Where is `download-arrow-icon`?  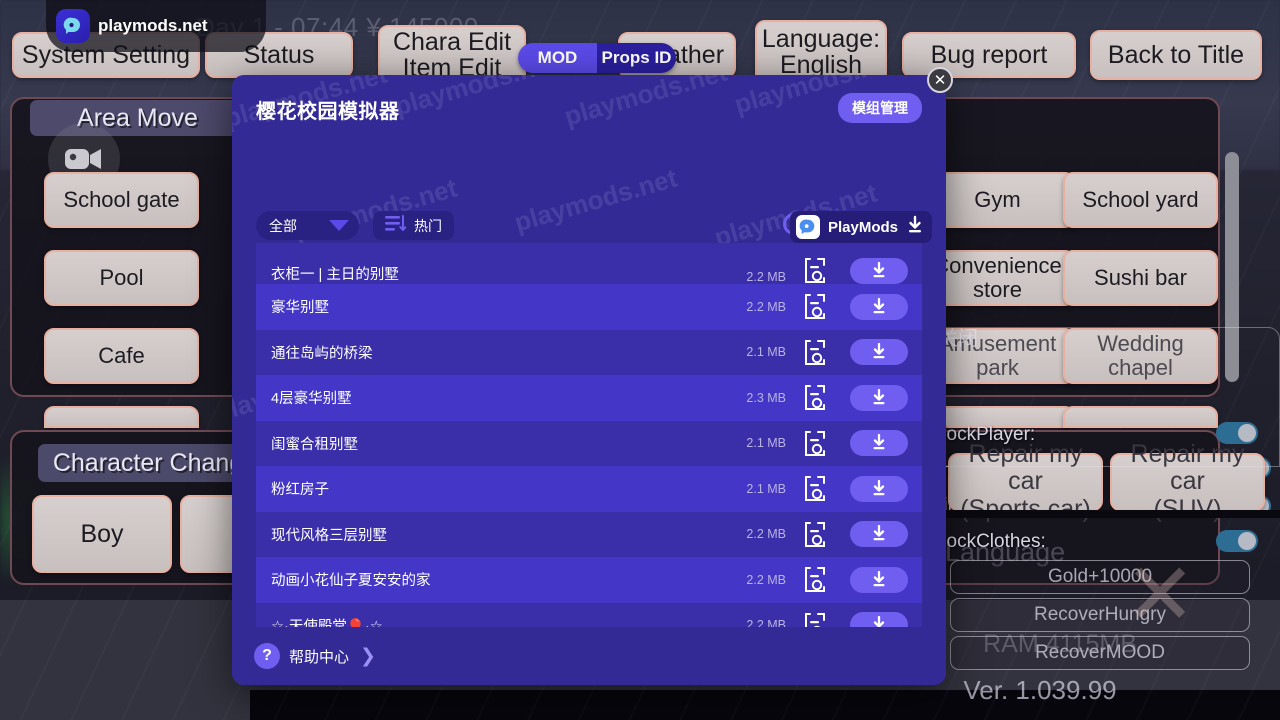
download-arrow-icon is located at coordinates (915, 227).